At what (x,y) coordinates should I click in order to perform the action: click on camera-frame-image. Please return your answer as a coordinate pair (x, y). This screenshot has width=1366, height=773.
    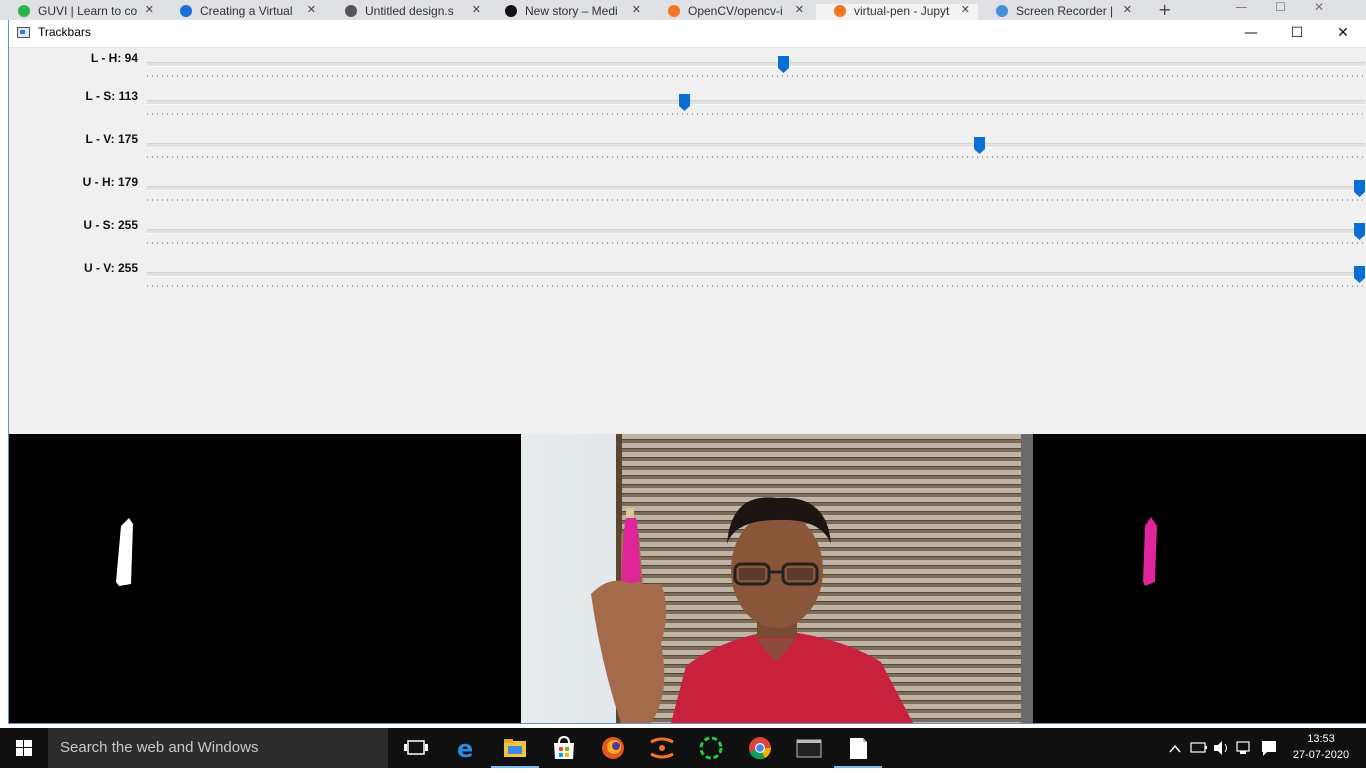
    Looking at the image, I should click on (777, 578).